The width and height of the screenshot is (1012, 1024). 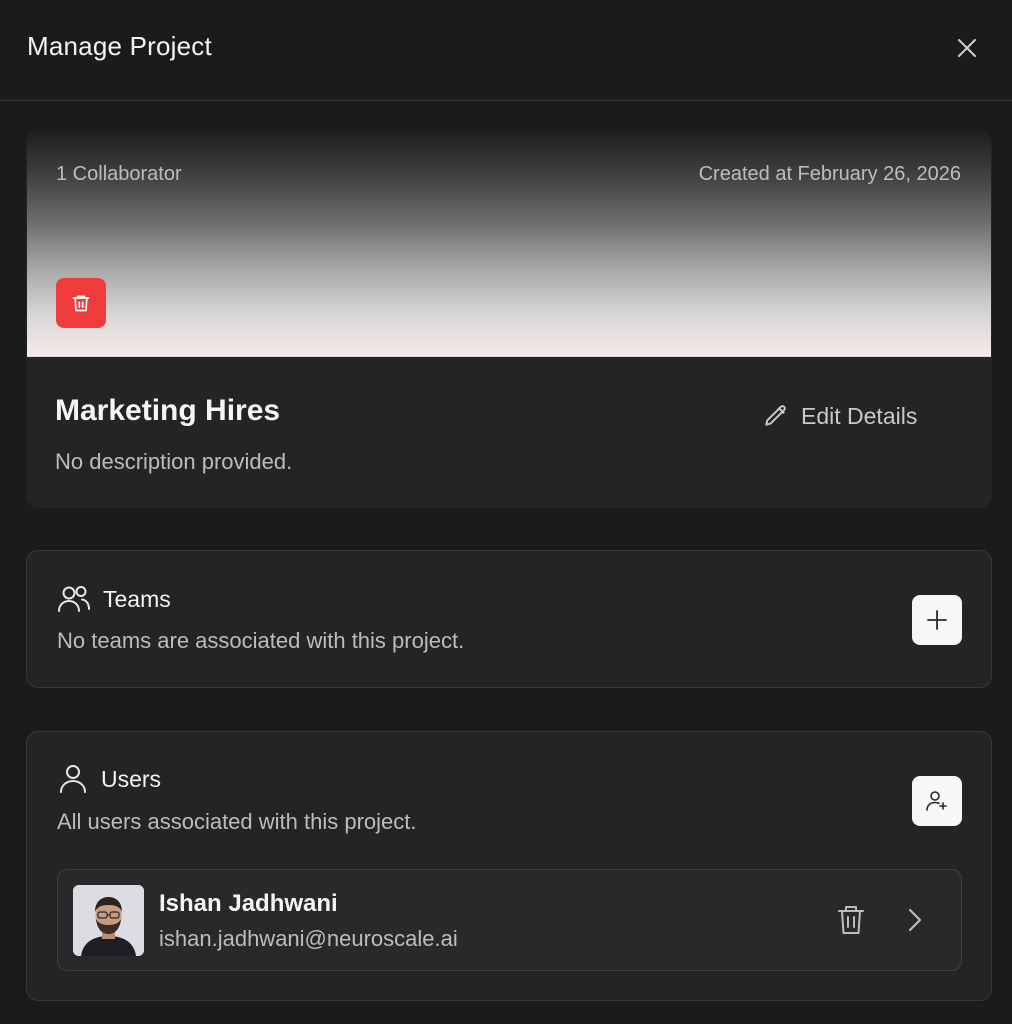 I want to click on users-subtitle: All users associated with this project., so click(x=237, y=821).